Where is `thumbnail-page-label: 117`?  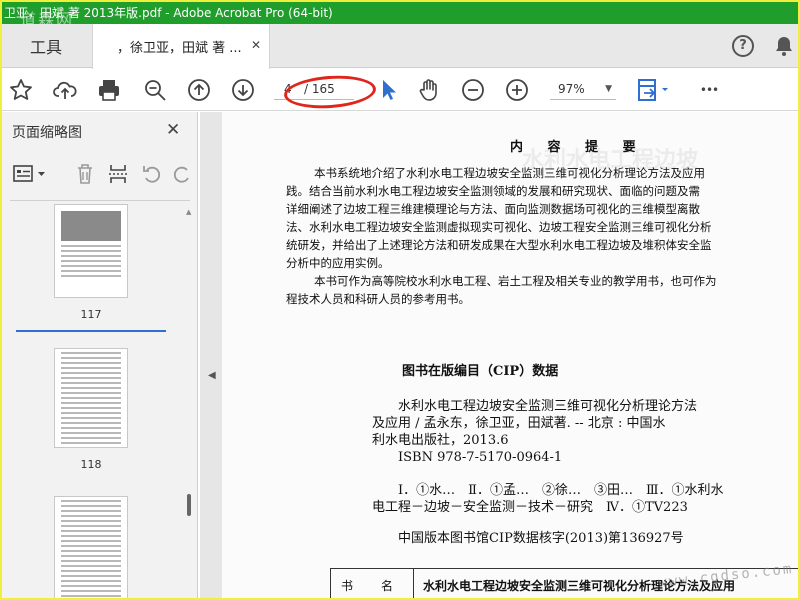
thumbnail-page-label: 117 is located at coordinates (91, 314).